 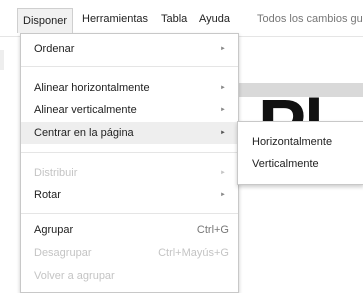 I want to click on menu-item-distribuir: Distribuir ►, so click(x=129, y=173).